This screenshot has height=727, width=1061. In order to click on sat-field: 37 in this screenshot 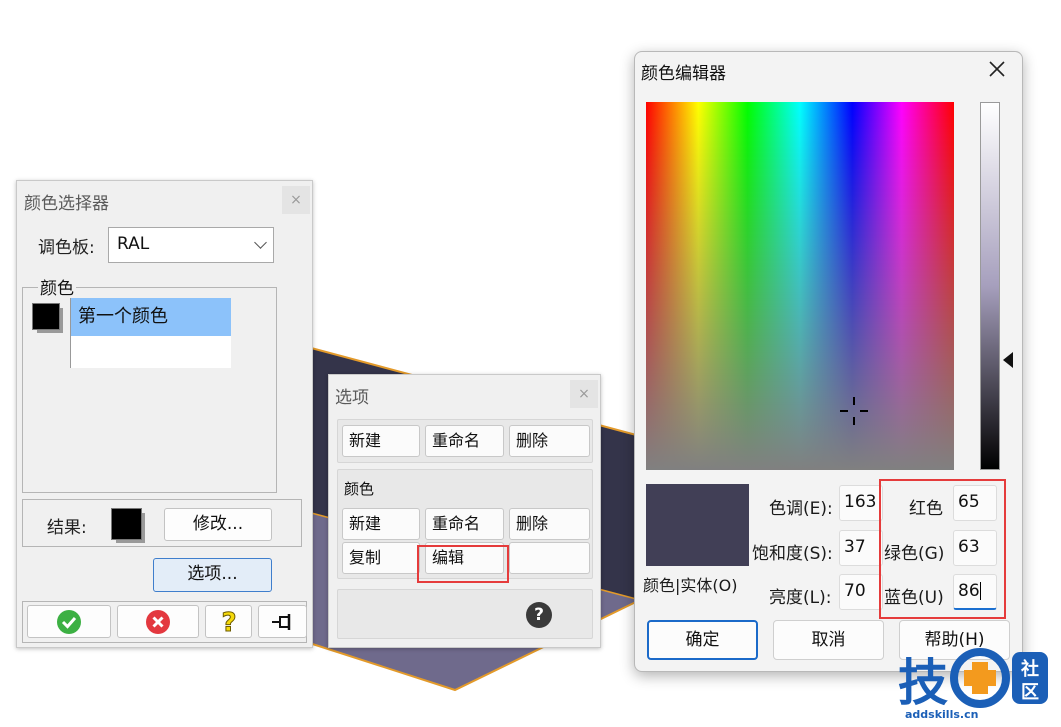, I will do `click(861, 548)`.